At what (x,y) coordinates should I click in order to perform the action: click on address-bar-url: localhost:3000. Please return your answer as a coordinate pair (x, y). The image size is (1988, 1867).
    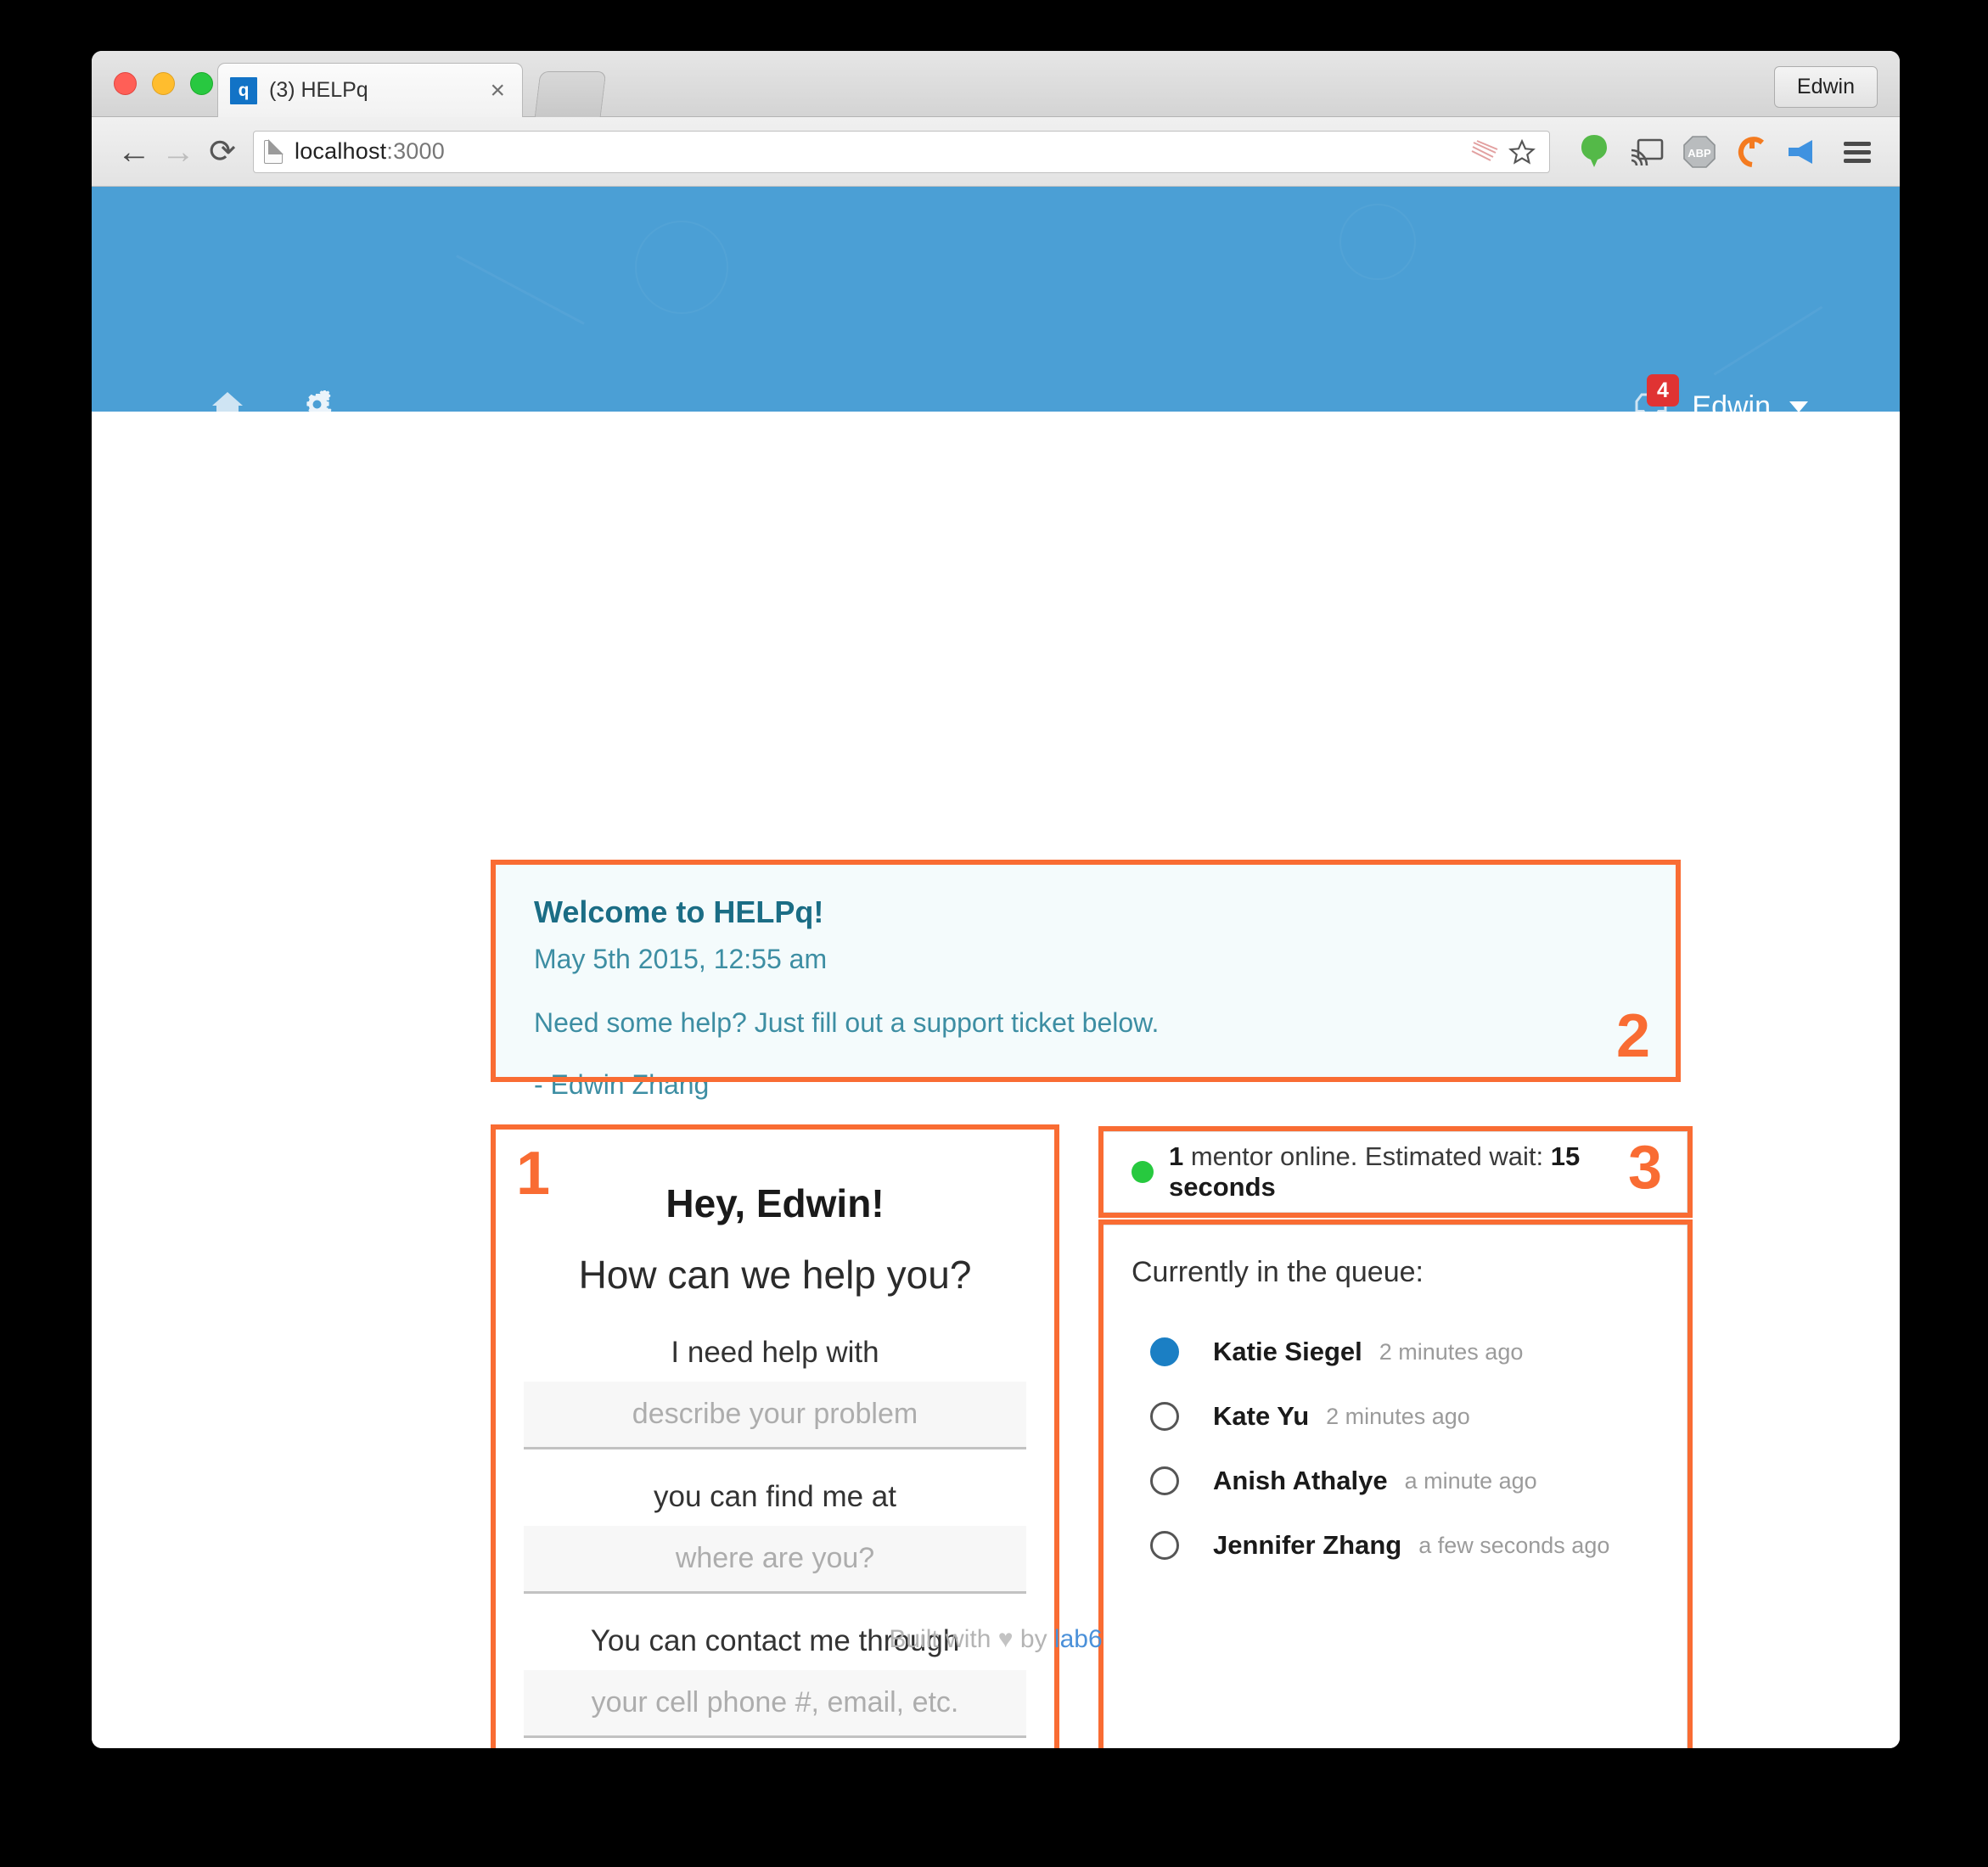
    Looking at the image, I should click on (370, 151).